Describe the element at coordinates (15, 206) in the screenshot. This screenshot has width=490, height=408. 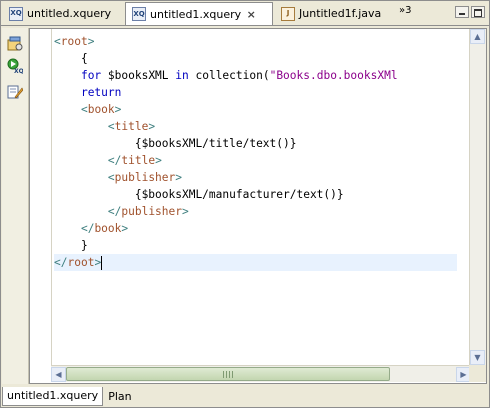
I see `editor-toolbar-ruler: XQ` at that location.